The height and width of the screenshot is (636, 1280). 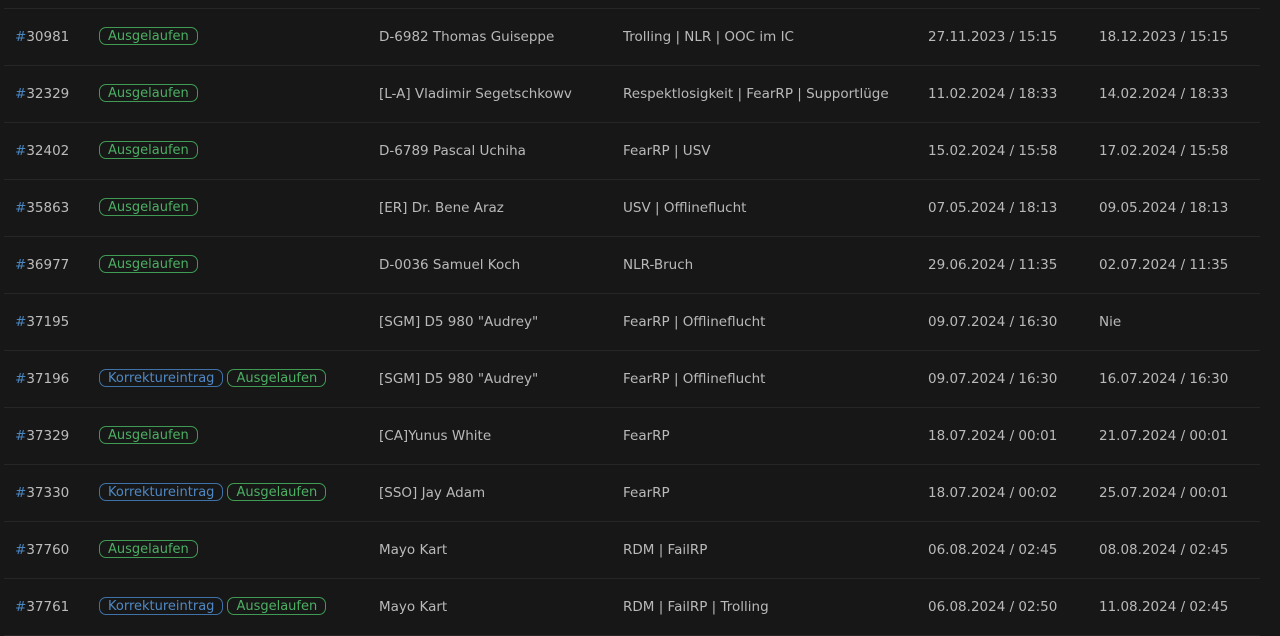 I want to click on start-date: 15.02.2024 / 15:58, so click(x=993, y=151).